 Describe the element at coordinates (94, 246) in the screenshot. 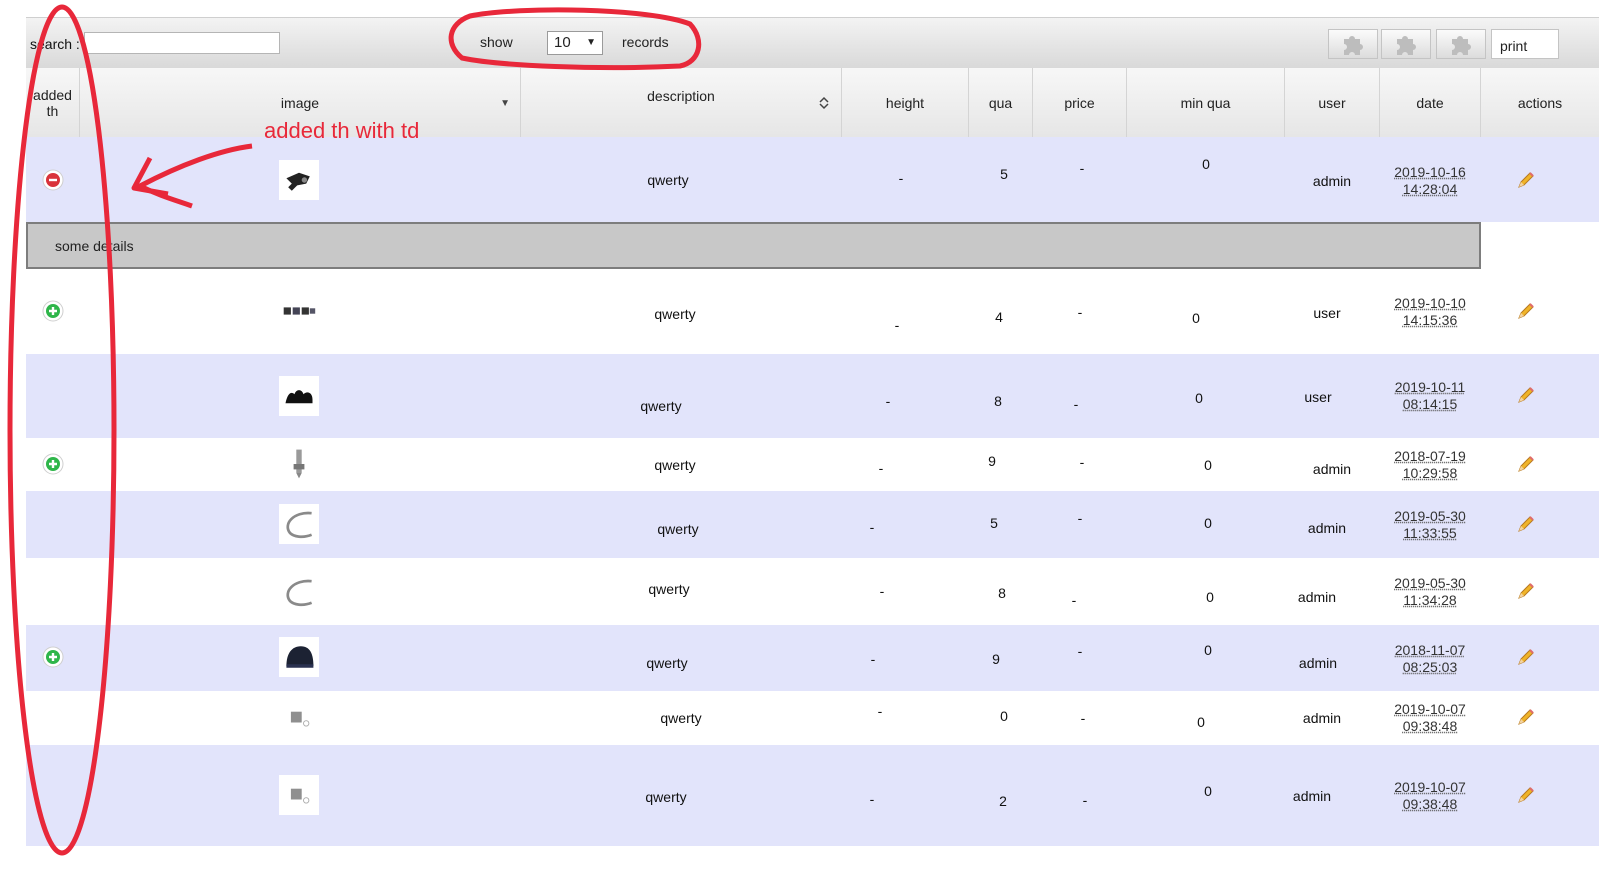

I see `row-details-text: some details` at that location.